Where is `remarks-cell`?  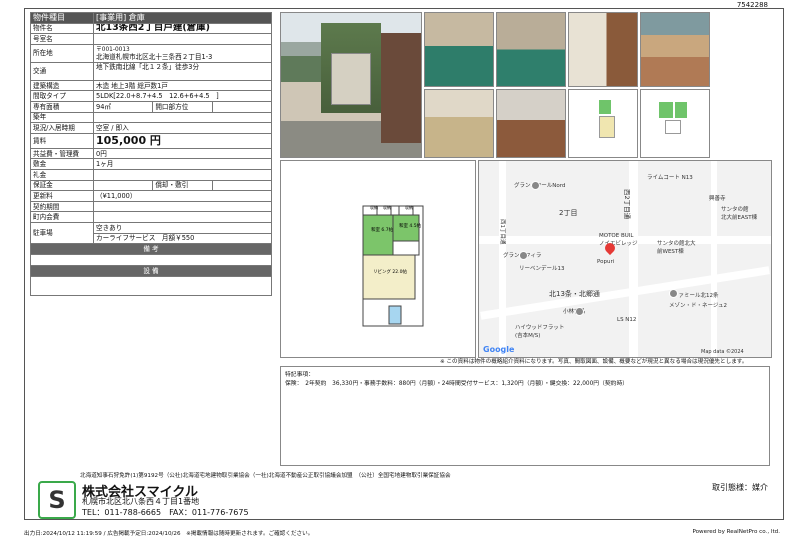 remarks-cell is located at coordinates (151, 260).